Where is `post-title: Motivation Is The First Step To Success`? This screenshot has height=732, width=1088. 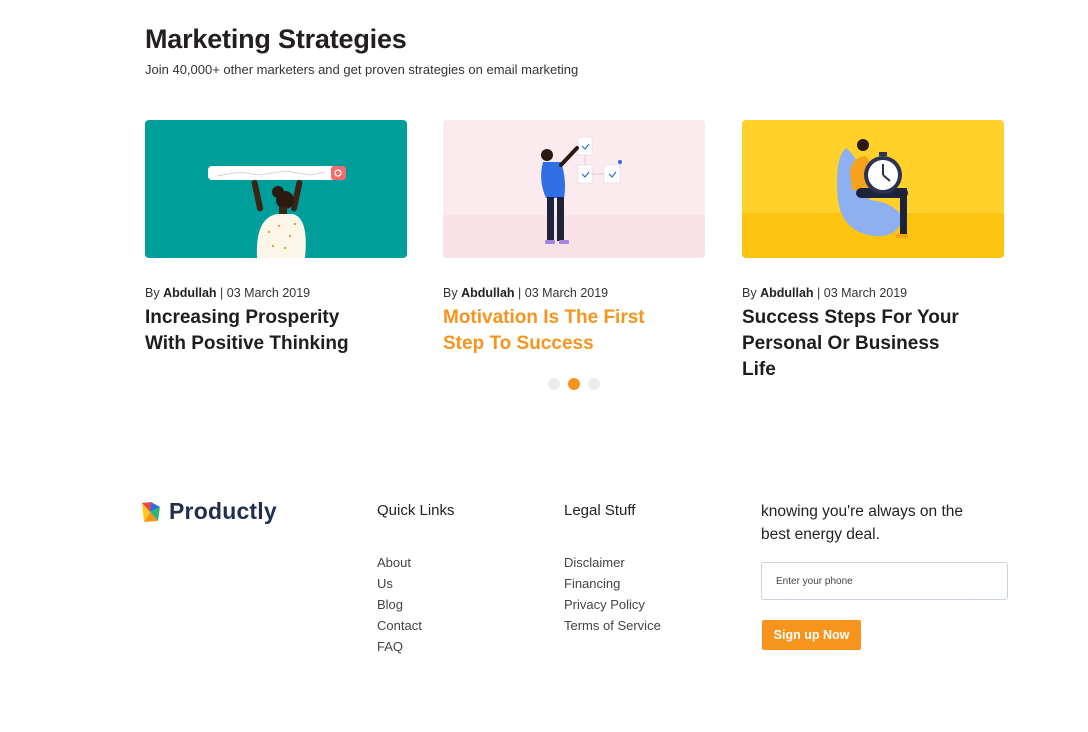
post-title: Motivation Is The First Step To Success is located at coordinates (553, 331).